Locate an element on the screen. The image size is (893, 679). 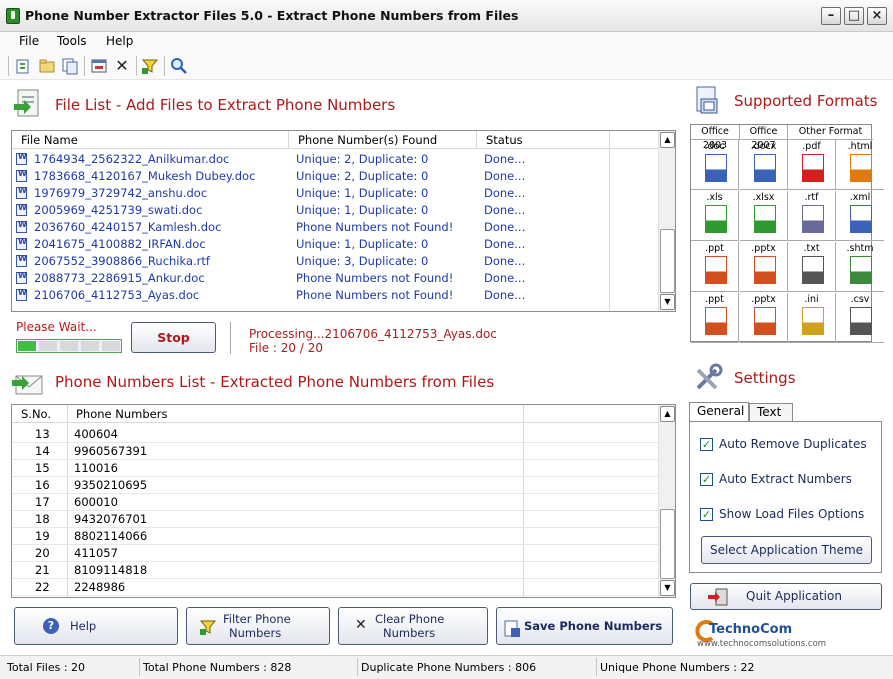
phone-row: 13 400604 is located at coordinates (335, 434).